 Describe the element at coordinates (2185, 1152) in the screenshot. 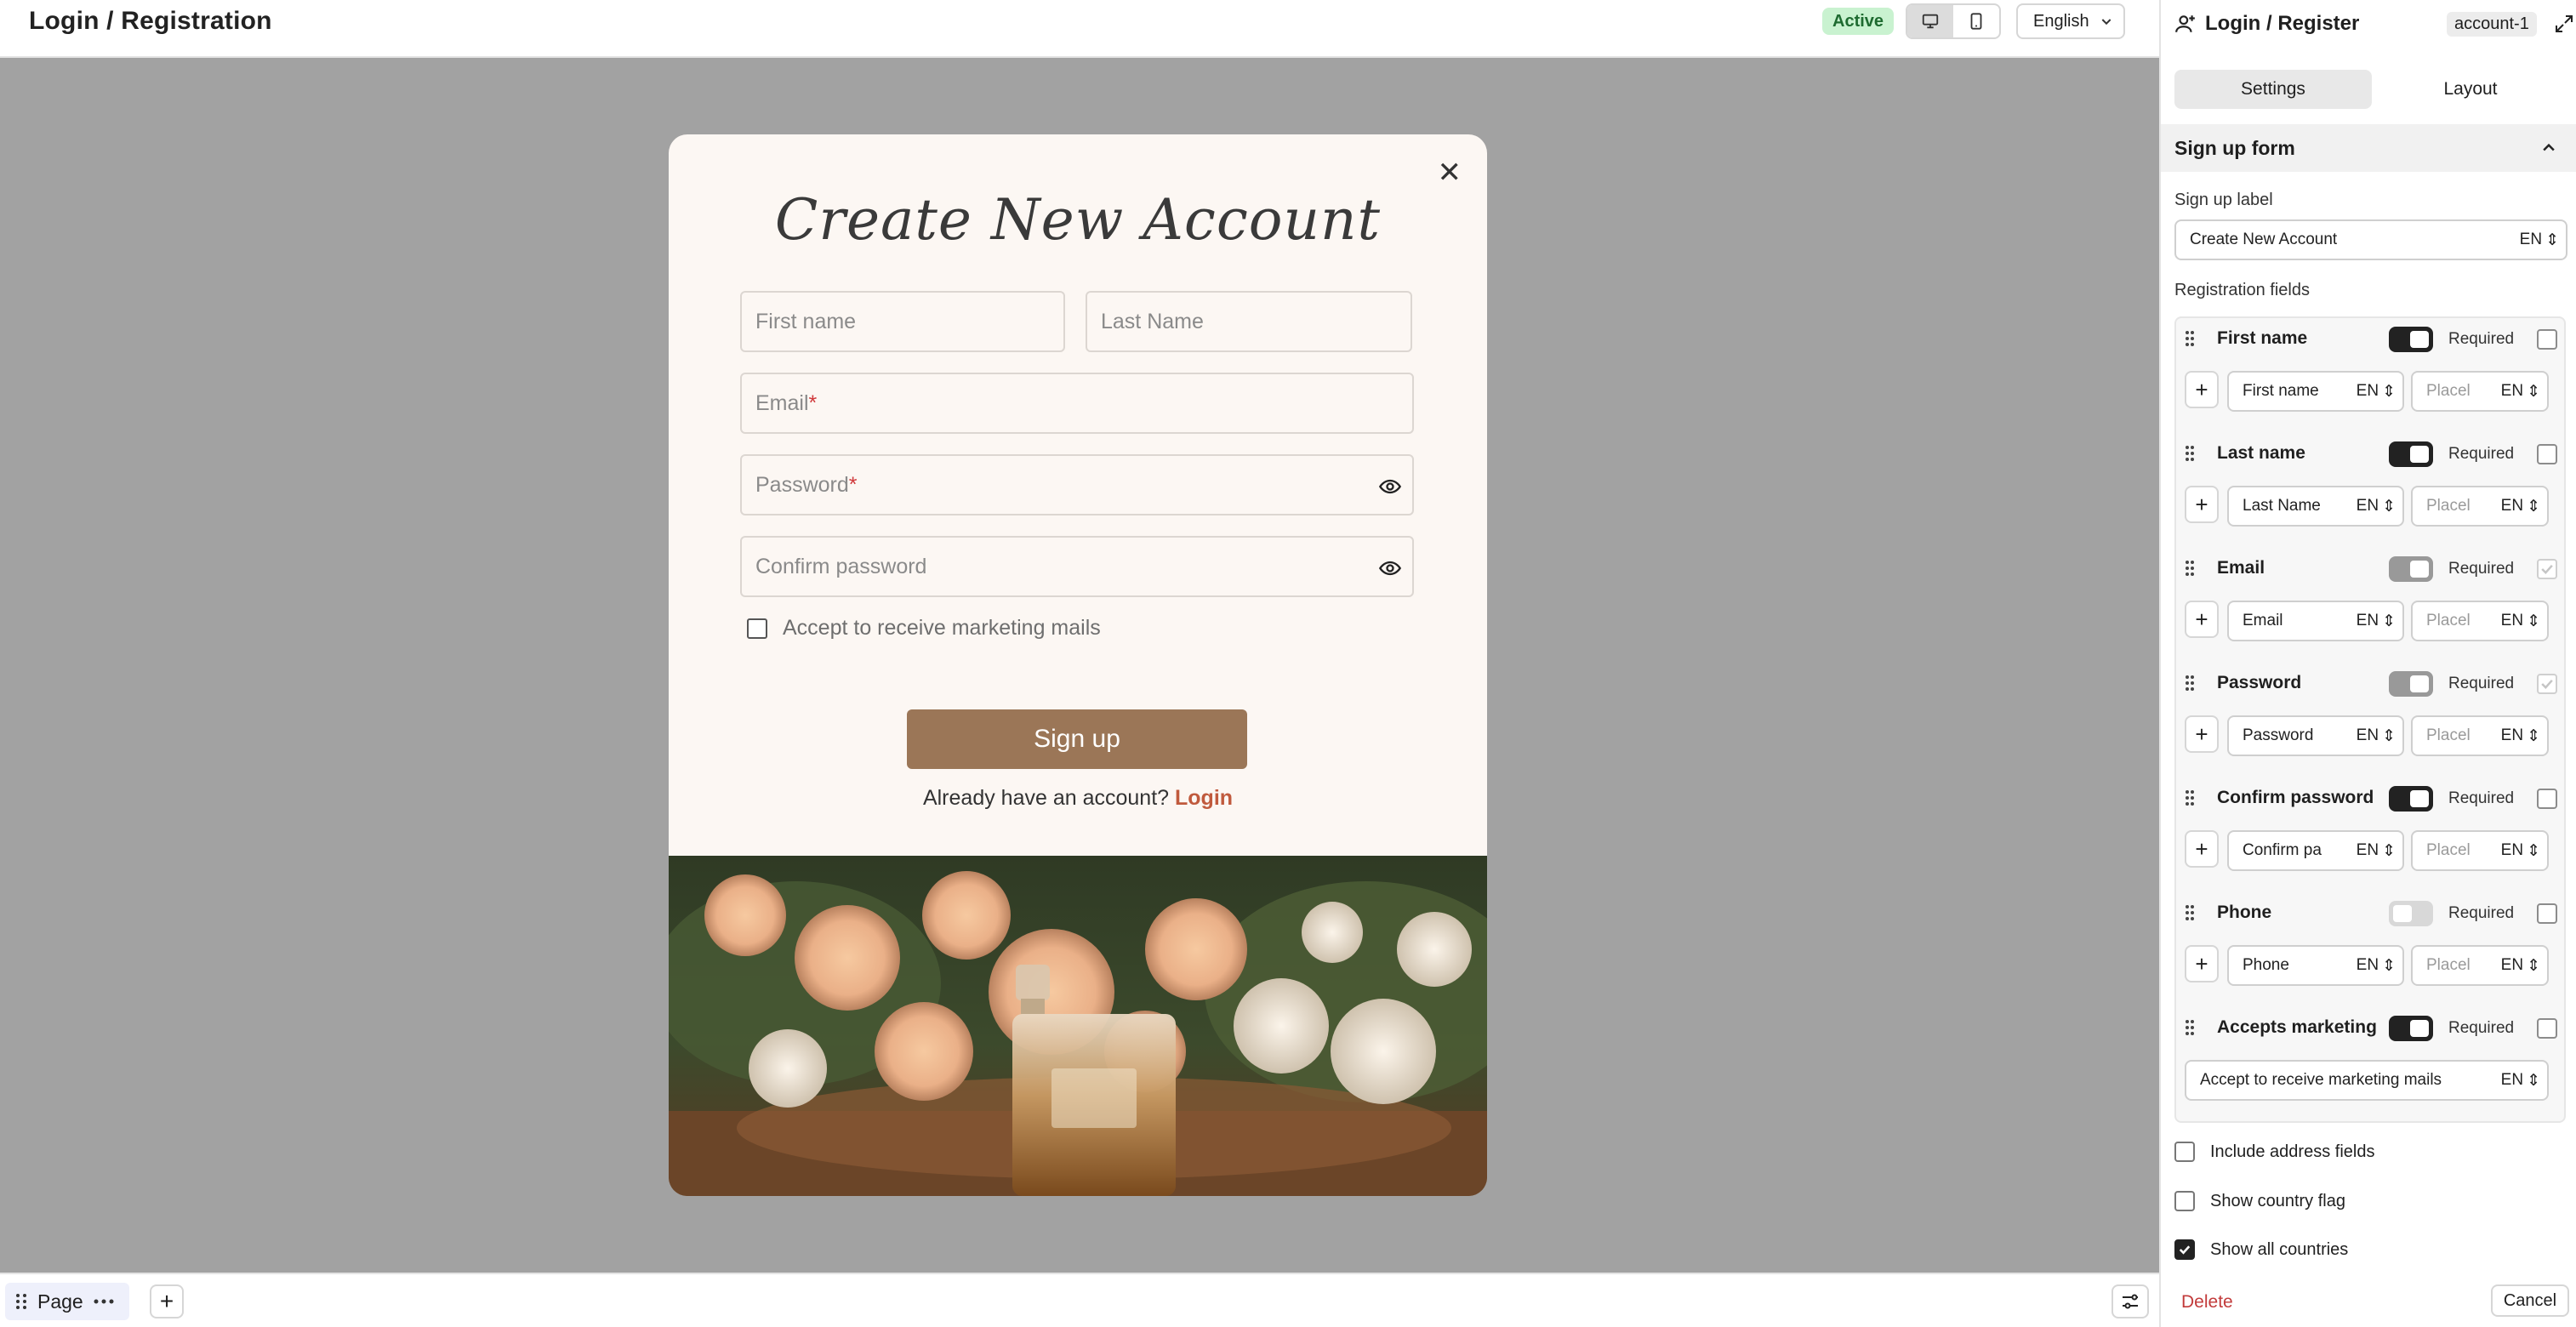

I see `include-address-checkbox` at that location.